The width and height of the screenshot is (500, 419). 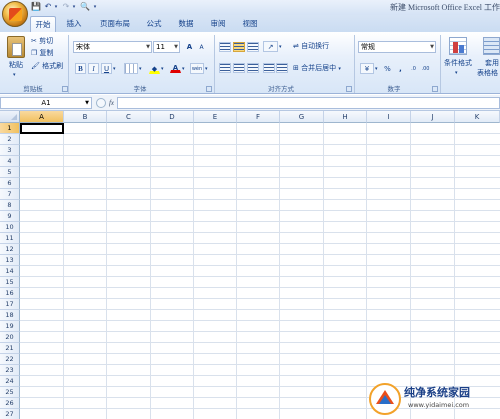 I want to click on column-header-c: C, so click(x=129, y=117).